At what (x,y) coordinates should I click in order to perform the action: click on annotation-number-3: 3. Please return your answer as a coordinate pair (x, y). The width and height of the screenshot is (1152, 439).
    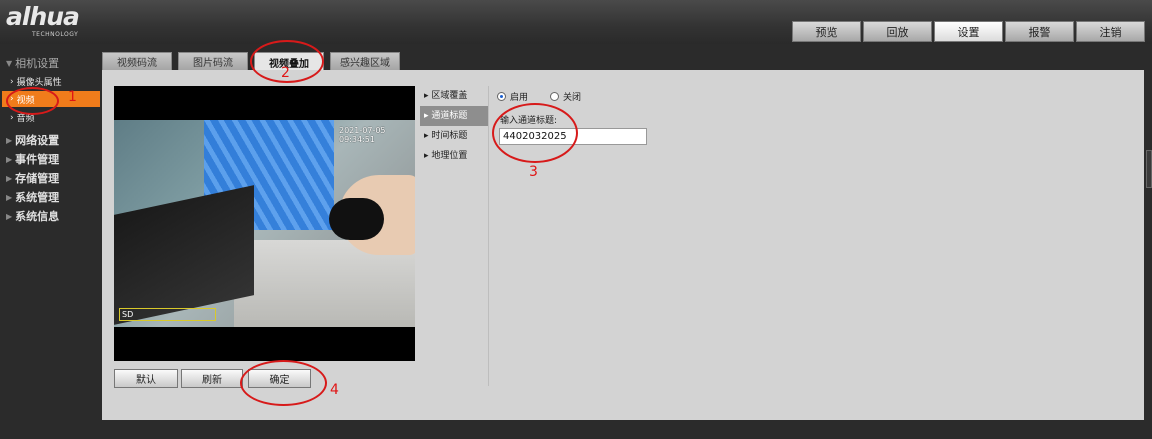
    Looking at the image, I should click on (533, 172).